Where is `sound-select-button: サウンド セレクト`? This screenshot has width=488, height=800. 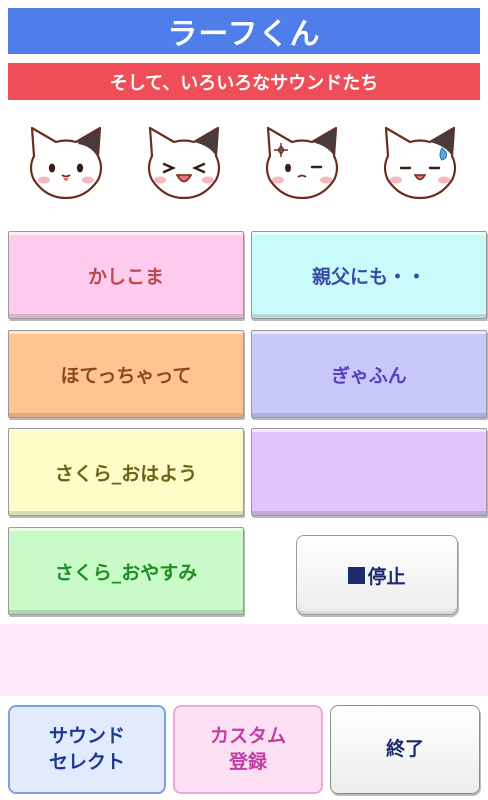
sound-select-button: サウンド セレクト is located at coordinates (87, 749).